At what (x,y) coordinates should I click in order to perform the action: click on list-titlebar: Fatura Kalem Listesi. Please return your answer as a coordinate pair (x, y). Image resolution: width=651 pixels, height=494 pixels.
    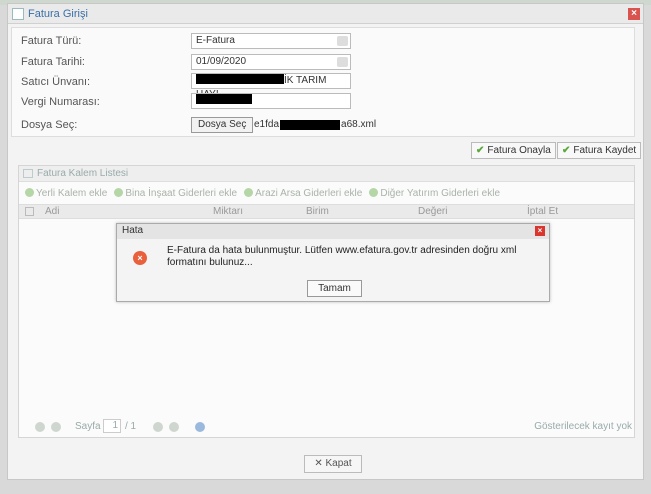
    Looking at the image, I should click on (326, 174).